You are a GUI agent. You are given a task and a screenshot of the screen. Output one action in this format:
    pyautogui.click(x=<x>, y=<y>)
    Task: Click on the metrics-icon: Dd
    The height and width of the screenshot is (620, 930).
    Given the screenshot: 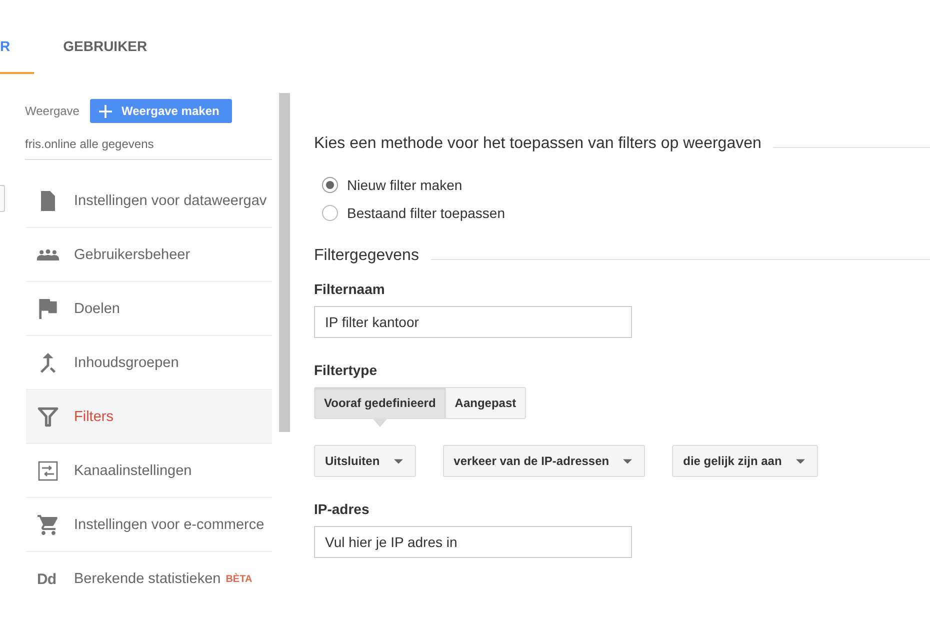 What is the action you would take?
    pyautogui.click(x=48, y=579)
    